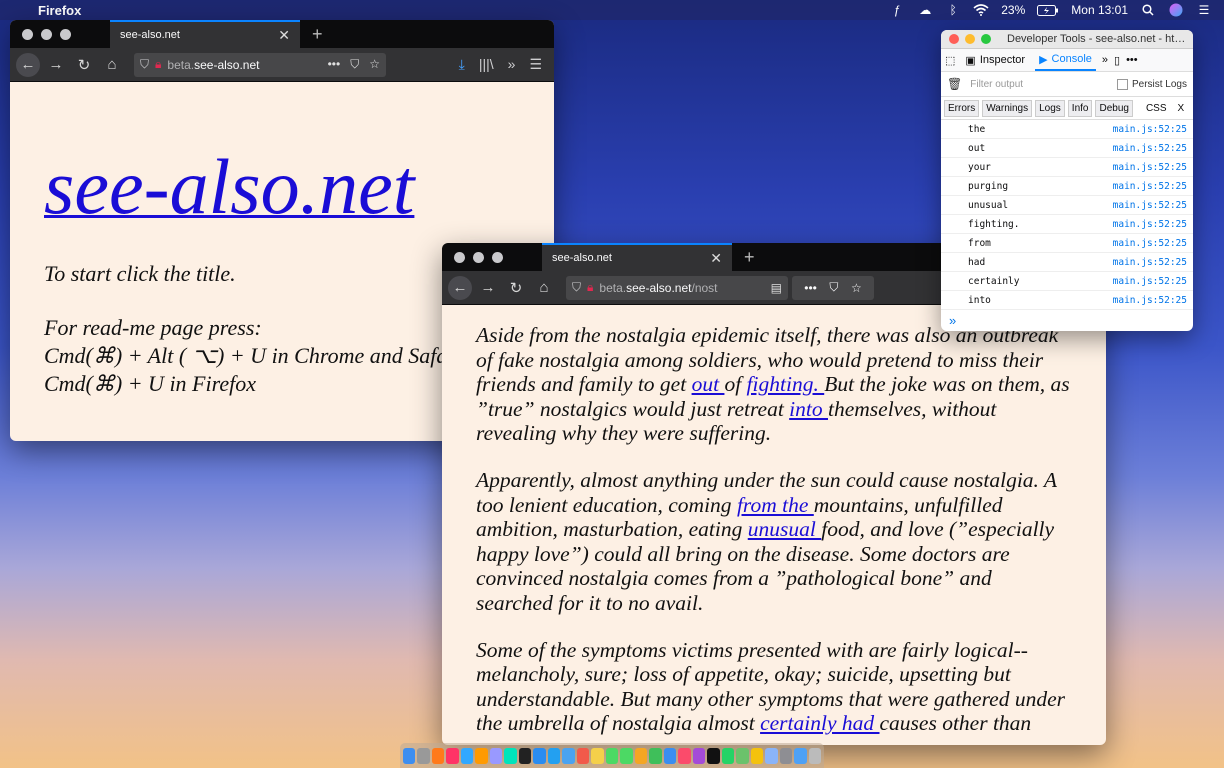  What do you see at coordinates (771, 755) in the screenshot?
I see `preview-icon` at bounding box center [771, 755].